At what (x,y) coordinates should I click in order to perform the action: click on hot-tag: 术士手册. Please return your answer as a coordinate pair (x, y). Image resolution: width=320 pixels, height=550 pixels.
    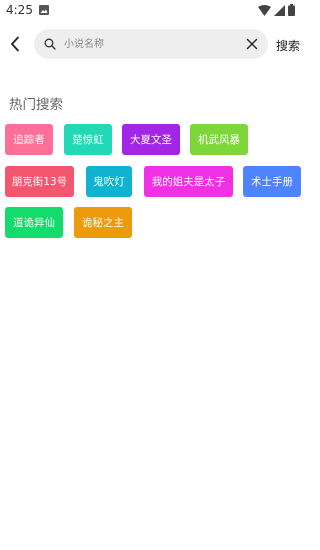
    Looking at the image, I should click on (272, 181).